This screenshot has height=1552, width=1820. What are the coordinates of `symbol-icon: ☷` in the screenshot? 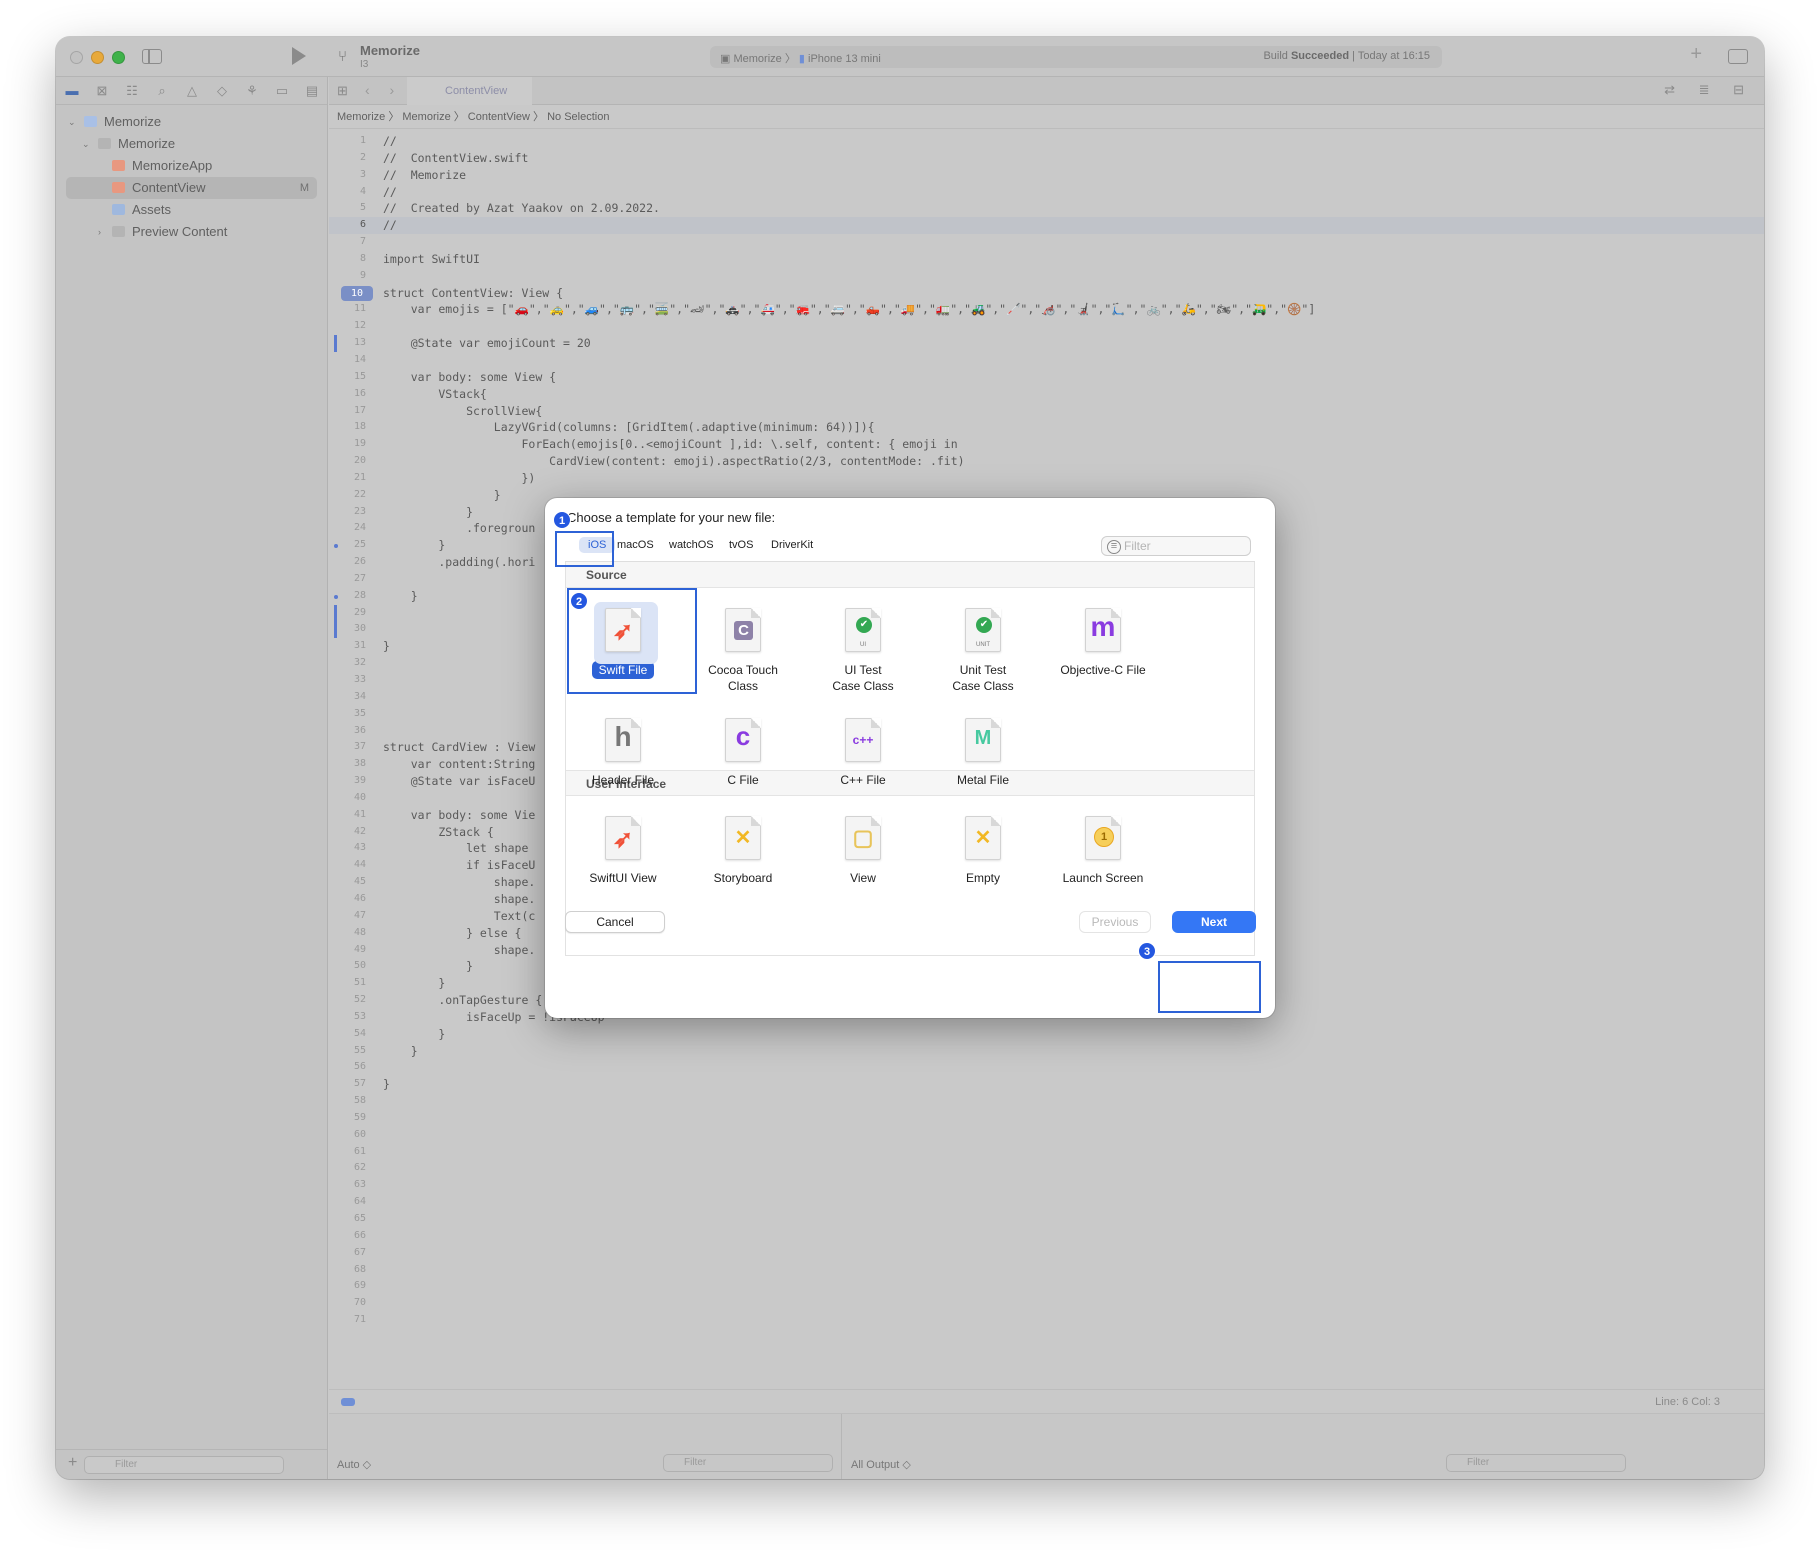 It's located at (132, 91).